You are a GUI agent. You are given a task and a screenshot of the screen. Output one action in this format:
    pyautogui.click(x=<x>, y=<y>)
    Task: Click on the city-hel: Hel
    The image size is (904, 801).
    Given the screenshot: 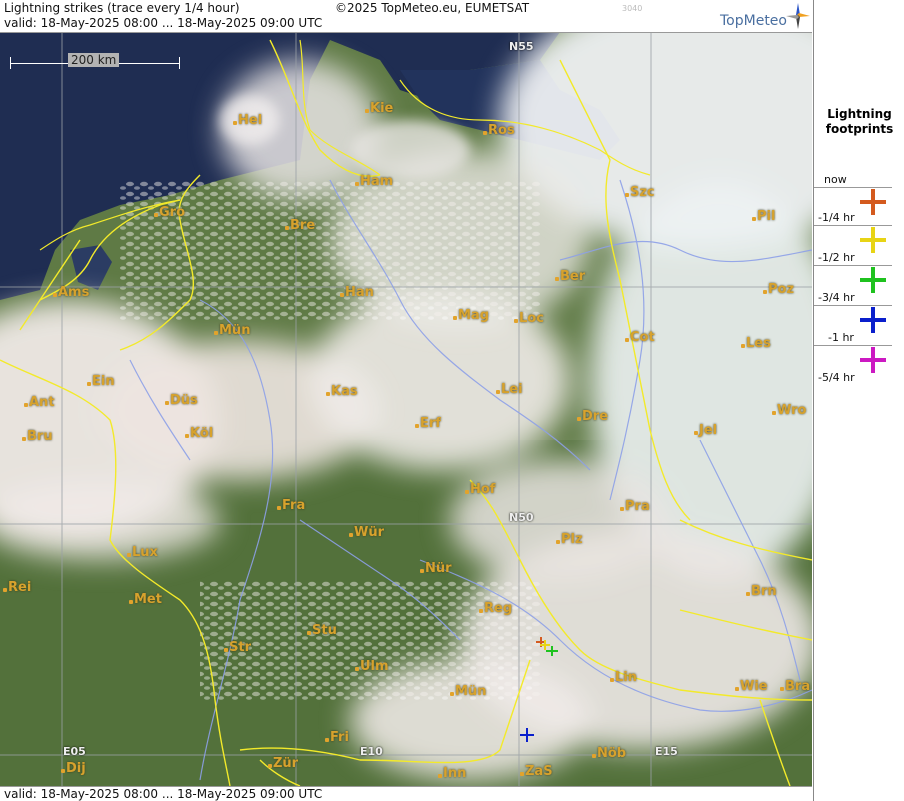 What is the action you would take?
    pyautogui.click(x=247, y=120)
    